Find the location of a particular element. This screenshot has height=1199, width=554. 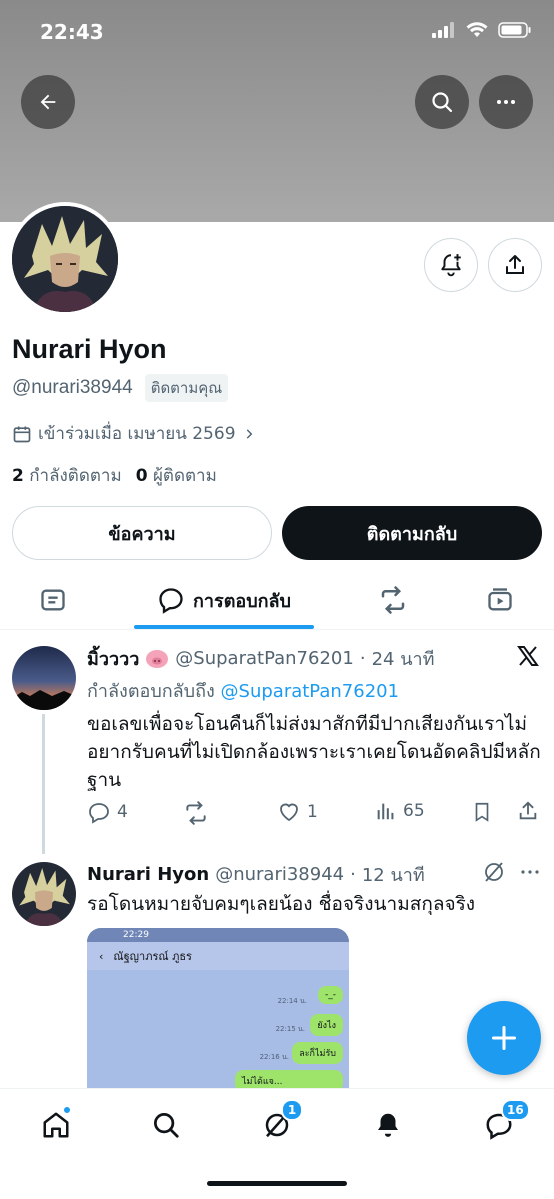

nav-messages: 16 is located at coordinates (504, 1122).